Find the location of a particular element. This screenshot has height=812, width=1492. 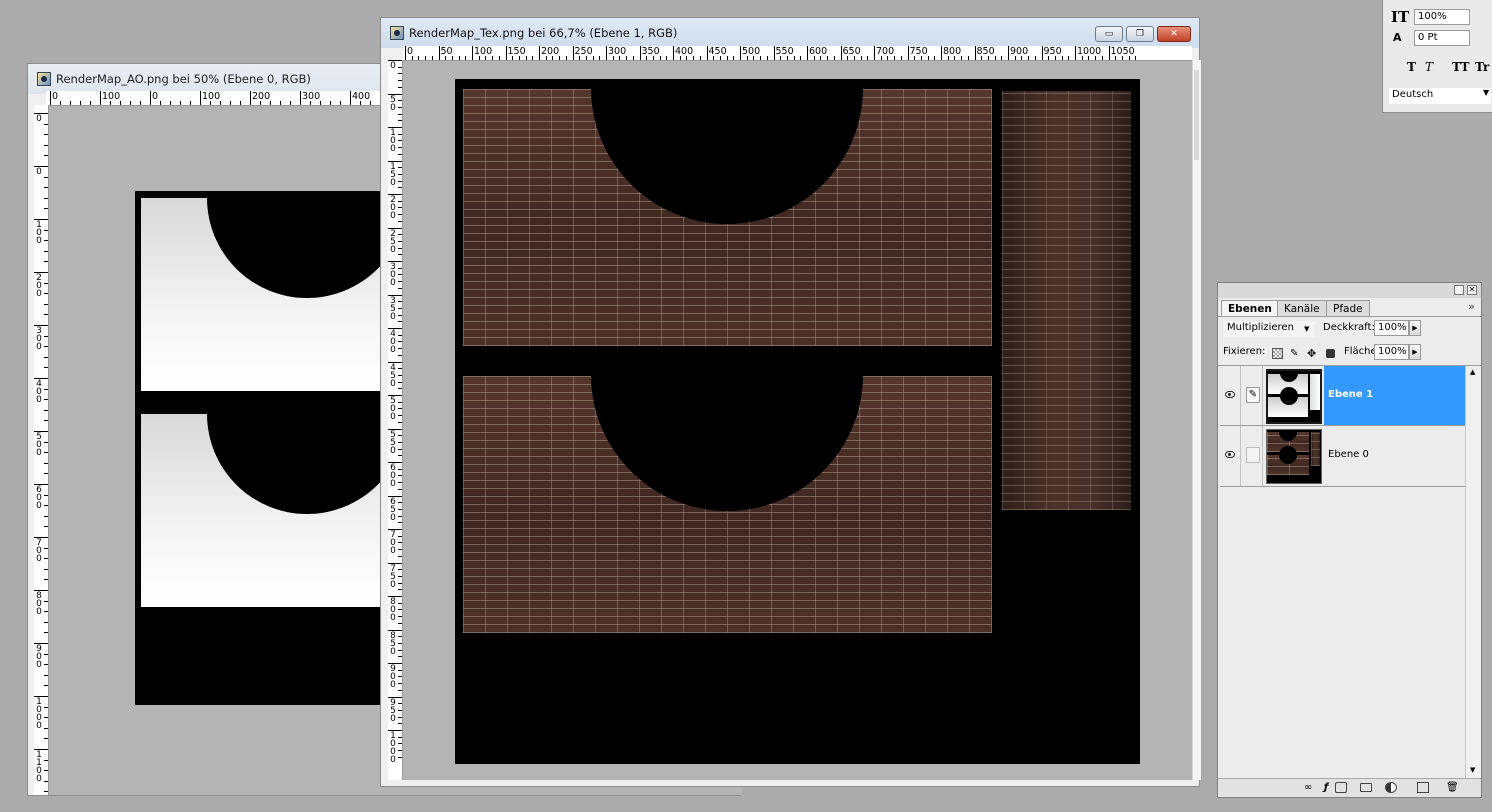

thumb-strip is located at coordinates (1315, 392).